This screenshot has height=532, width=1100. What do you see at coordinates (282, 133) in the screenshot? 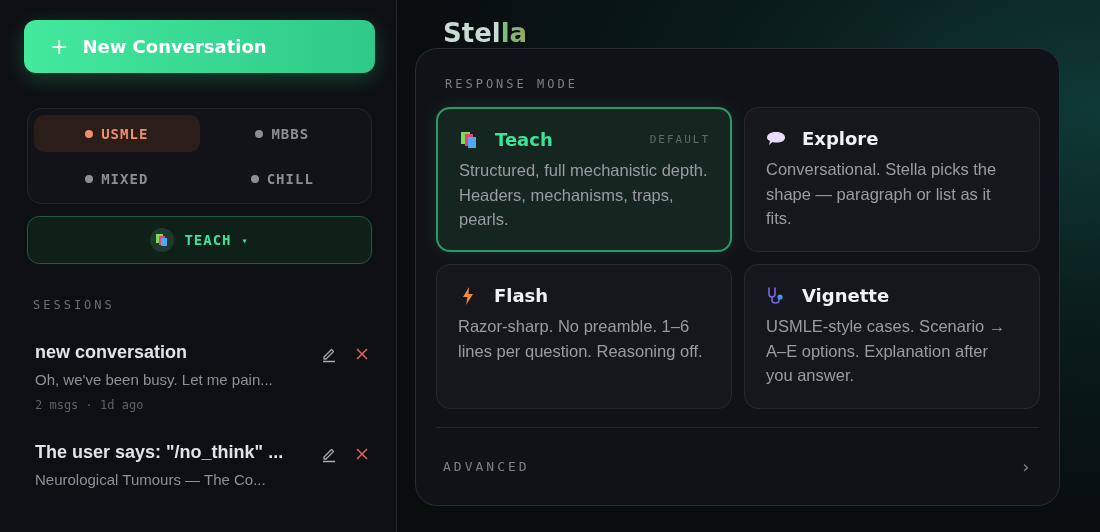
I see `track-option: MBBS` at bounding box center [282, 133].